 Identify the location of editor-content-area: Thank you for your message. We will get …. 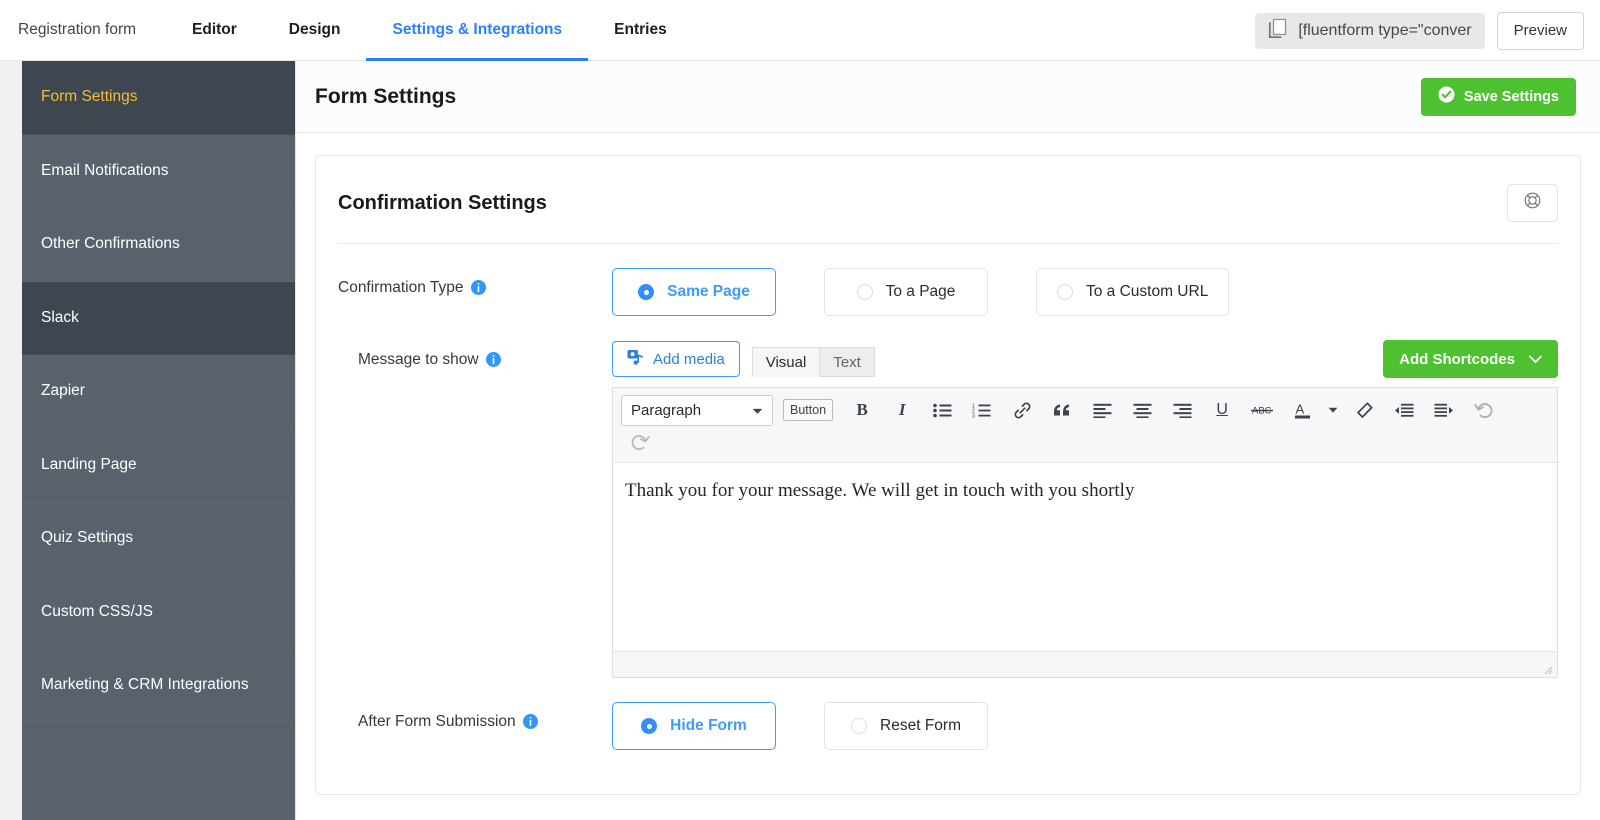
(1085, 557).